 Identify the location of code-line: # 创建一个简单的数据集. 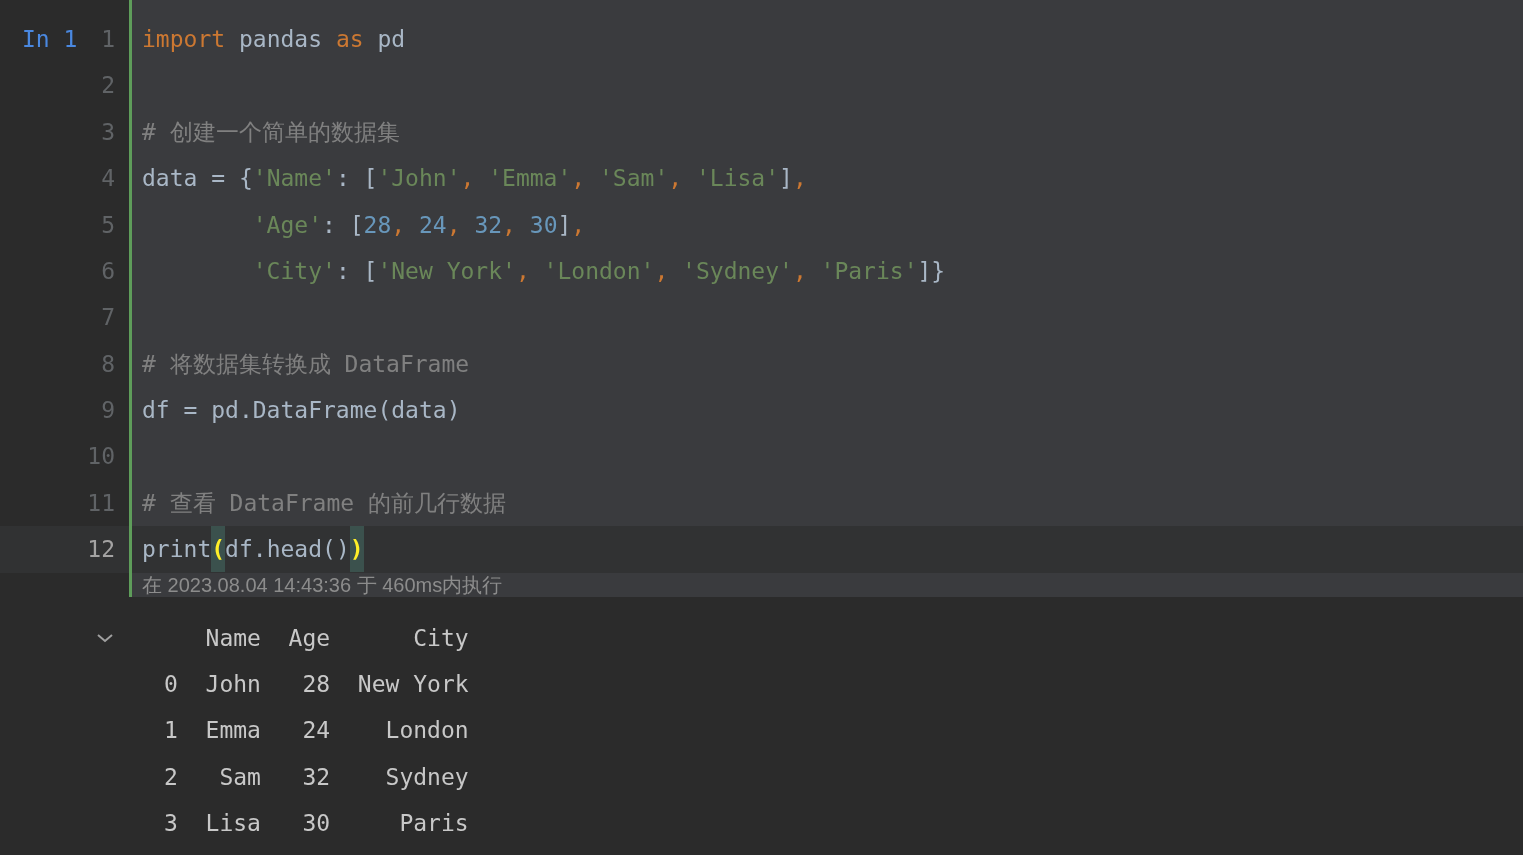
(271, 132).